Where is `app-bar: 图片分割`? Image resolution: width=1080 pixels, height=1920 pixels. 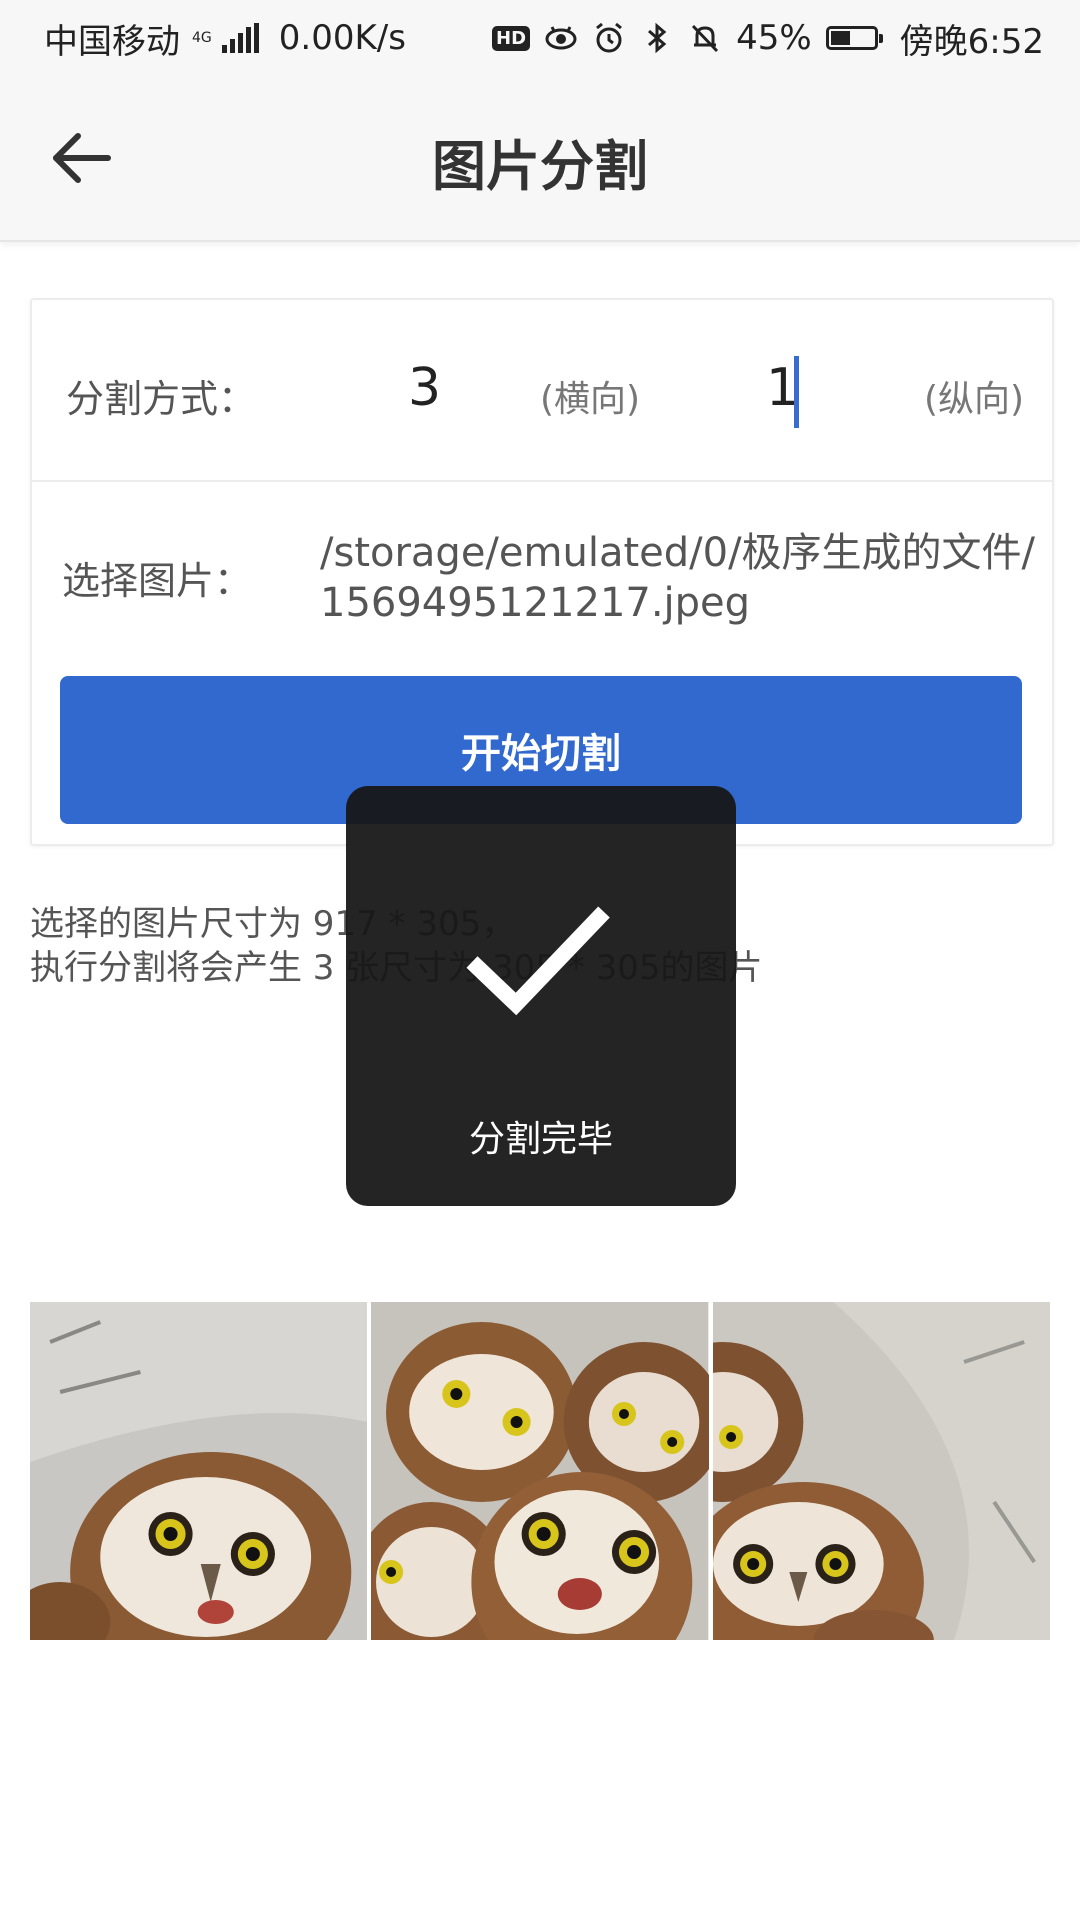
app-bar: 图片分割 is located at coordinates (540, 159).